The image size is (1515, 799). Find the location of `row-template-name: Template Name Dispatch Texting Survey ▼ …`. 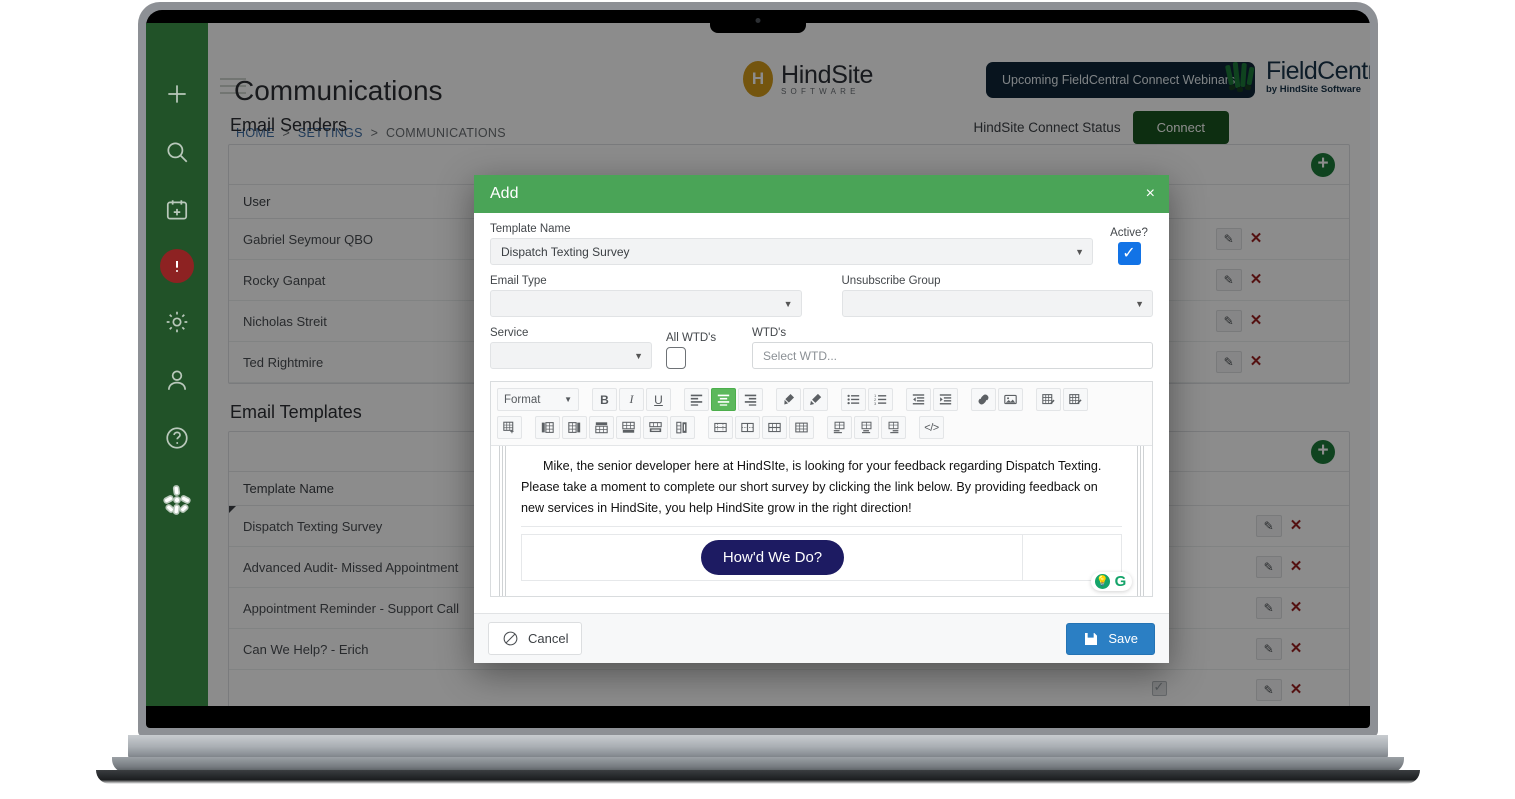

row-template-name: Template Name Dispatch Texting Survey ▼ … is located at coordinates (821, 244).